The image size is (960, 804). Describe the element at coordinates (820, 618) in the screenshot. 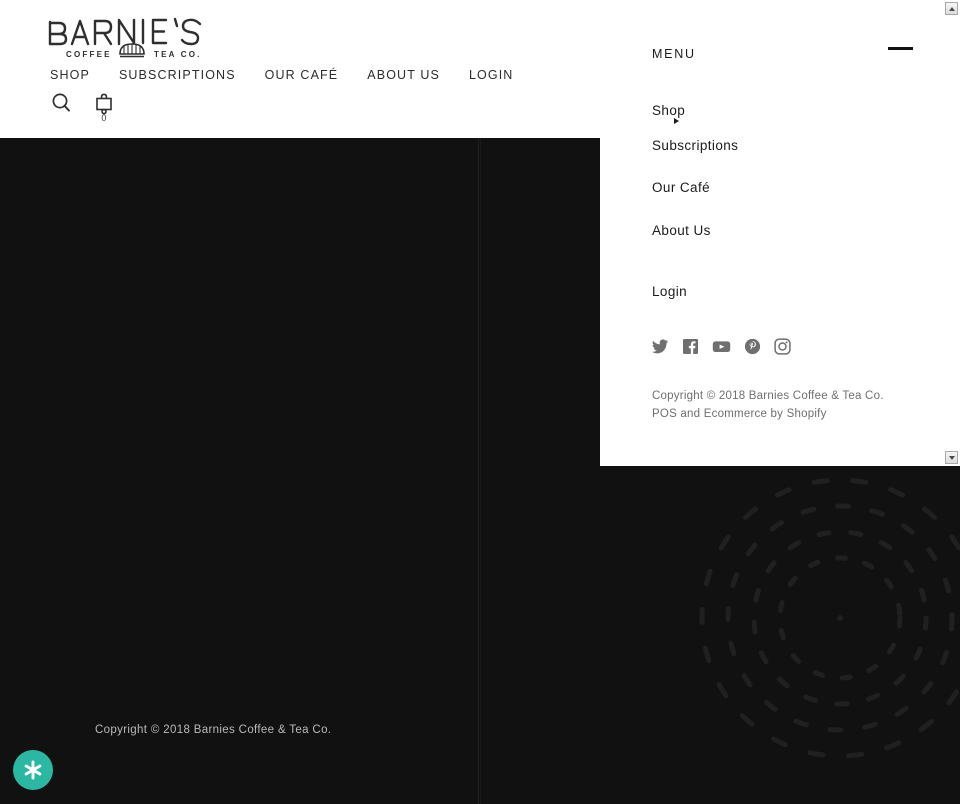

I see `dotted-circle-decoration` at that location.